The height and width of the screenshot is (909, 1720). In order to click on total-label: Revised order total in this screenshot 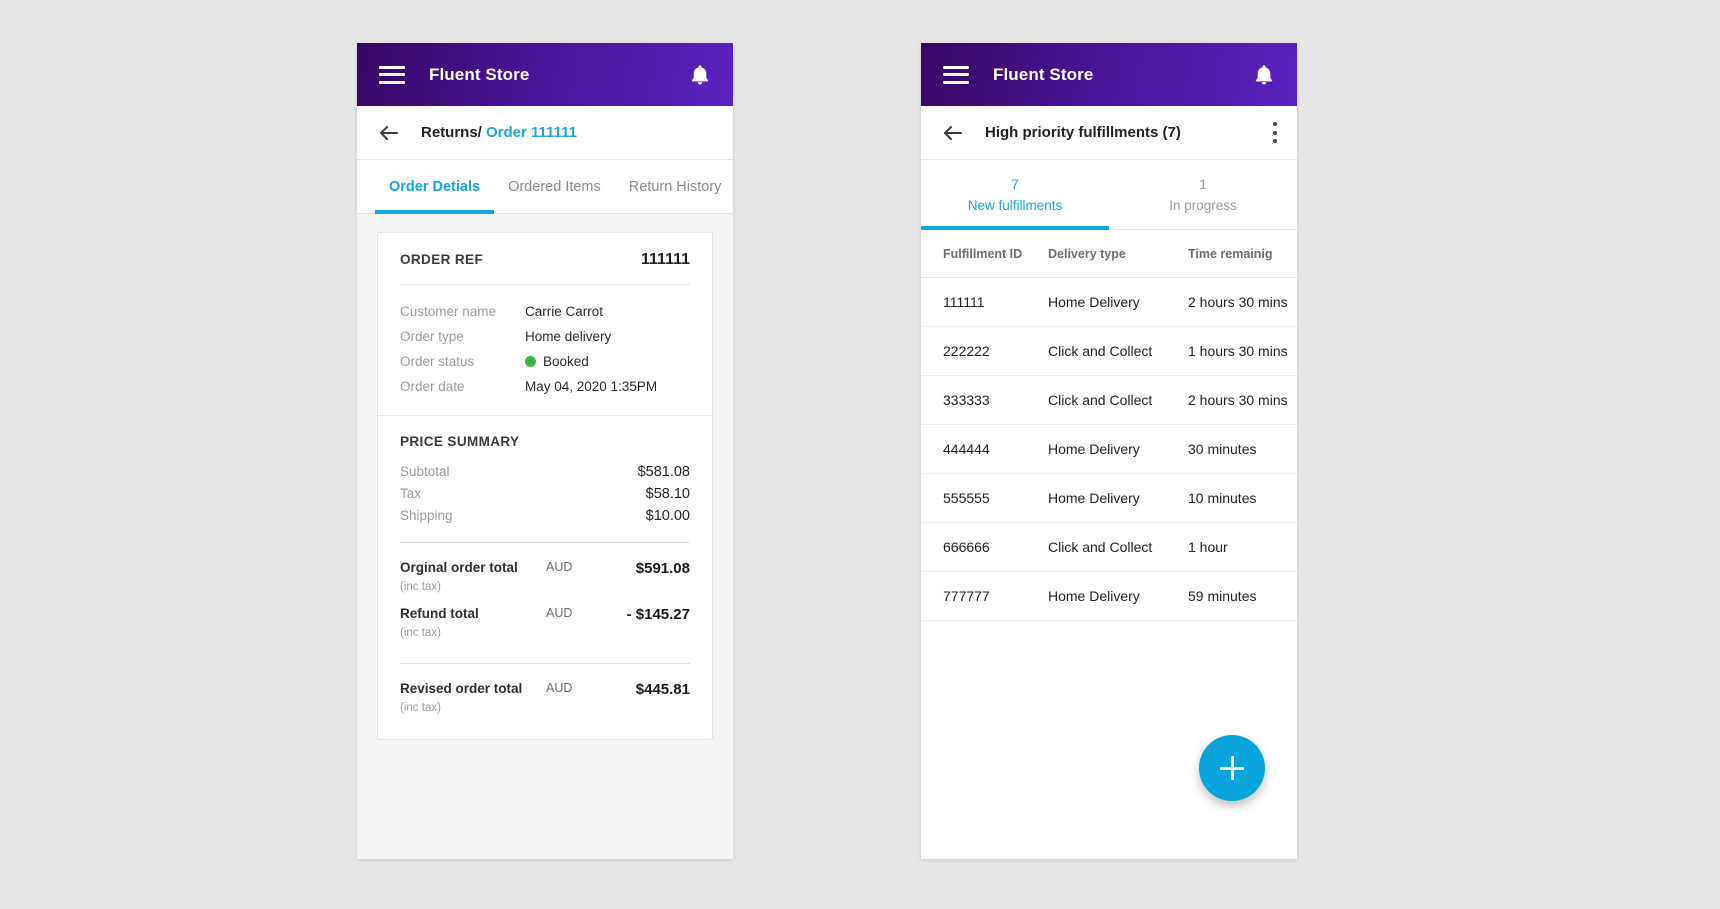, I will do `click(461, 688)`.